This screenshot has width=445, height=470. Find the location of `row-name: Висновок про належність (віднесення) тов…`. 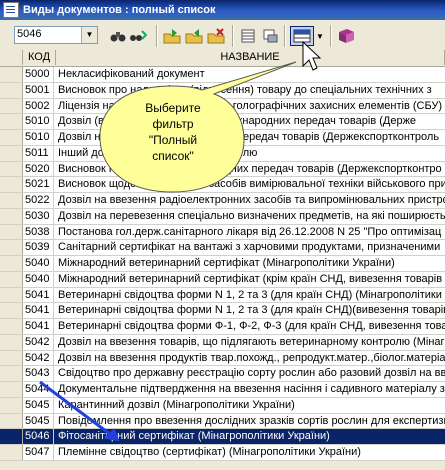

row-name: Висновок про належність (віднесення) тов… is located at coordinates (250, 90).